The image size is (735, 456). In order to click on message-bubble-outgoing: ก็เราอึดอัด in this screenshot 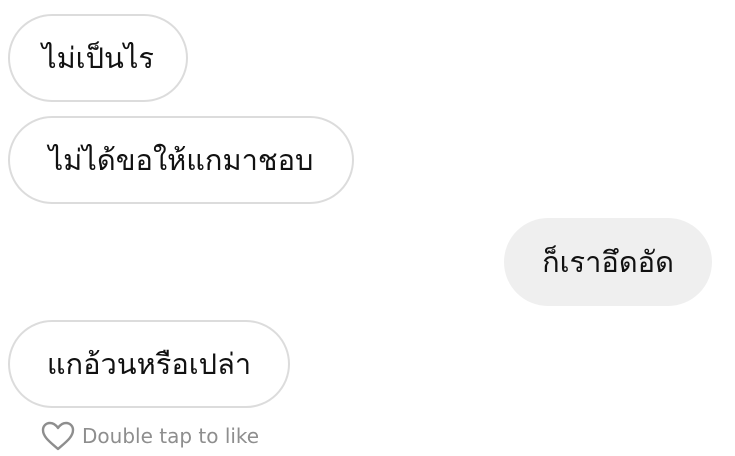, I will do `click(608, 262)`.